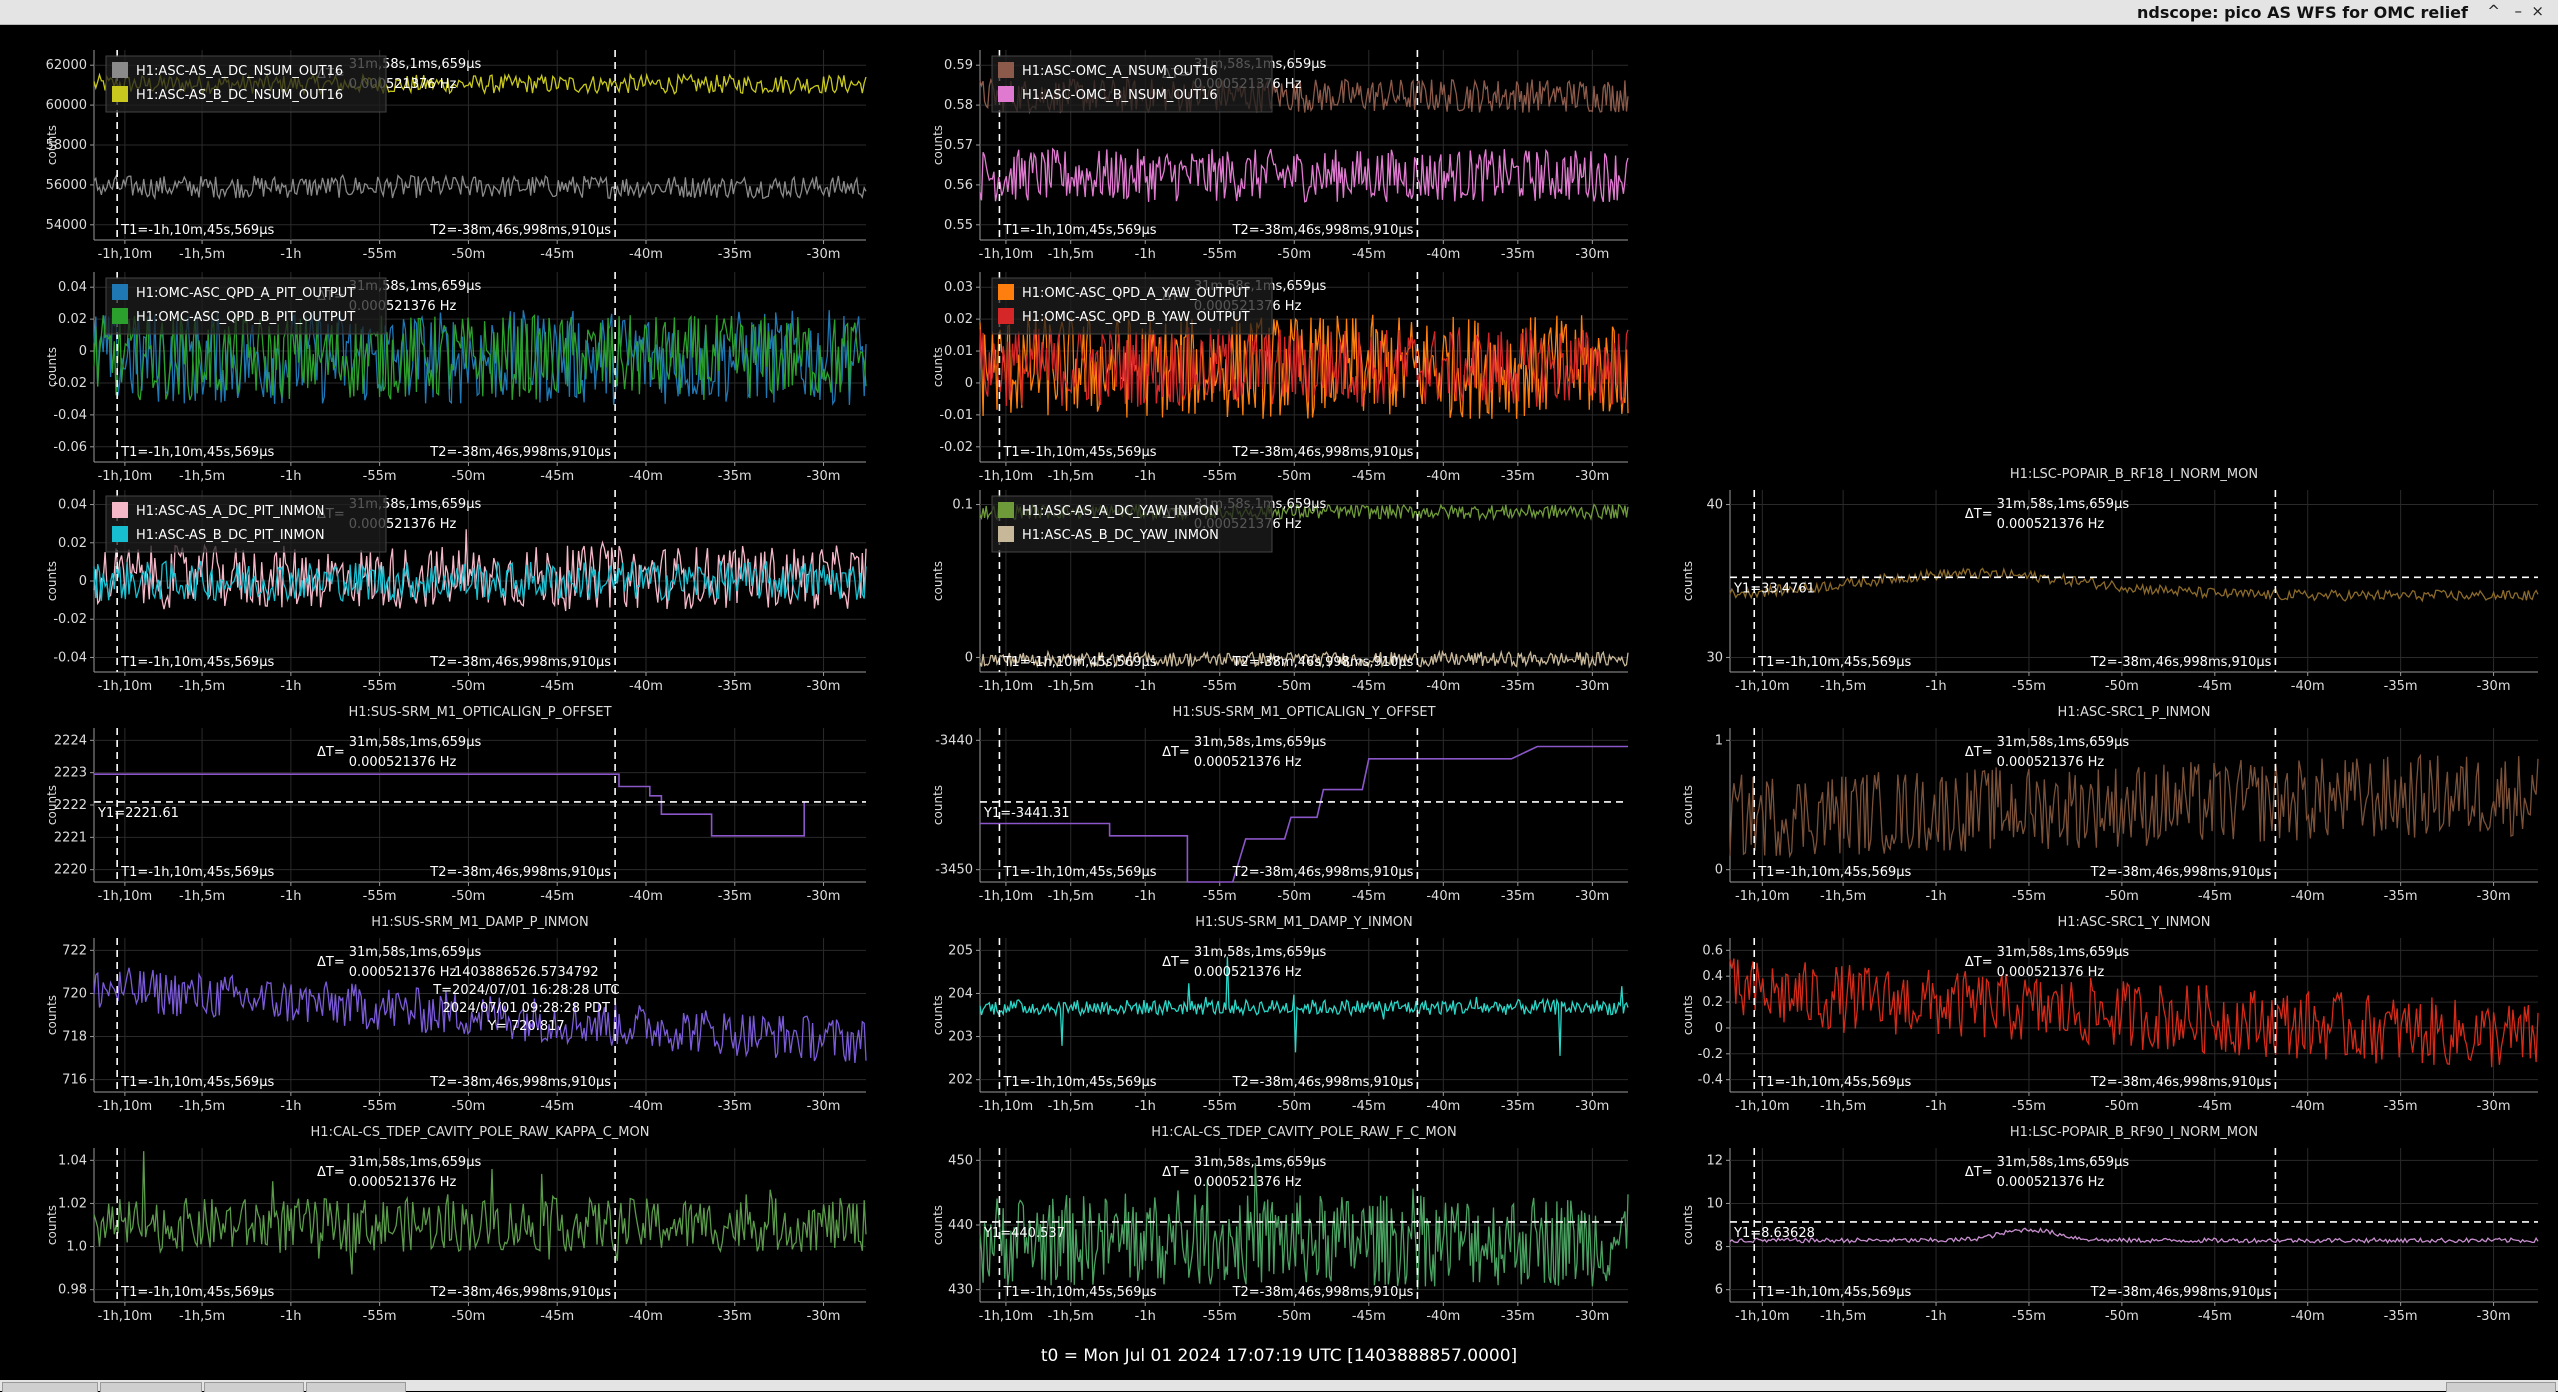 The width and height of the screenshot is (2558, 1392). I want to click on legend-entry: H1:ASC-AS_B_DC_NSUM_OUT16, so click(239, 95).